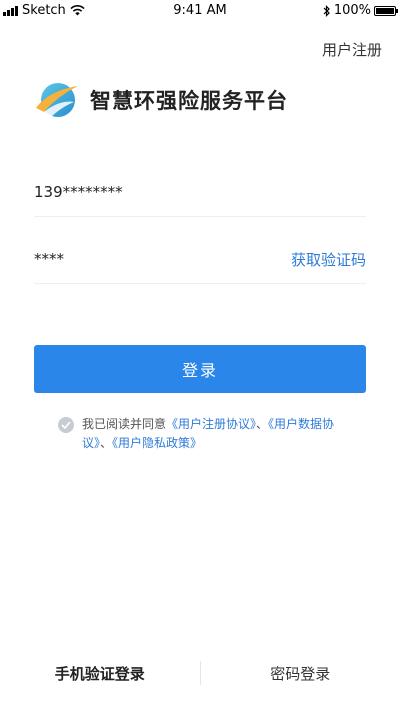 Image resolution: width=400 pixels, height=711 pixels. Describe the element at coordinates (215, 434) in the screenshot. I see `agreement-text: 我已阅读并同意《用户注册协议》、《用户数据协议》、《用户隐私政策》` at that location.